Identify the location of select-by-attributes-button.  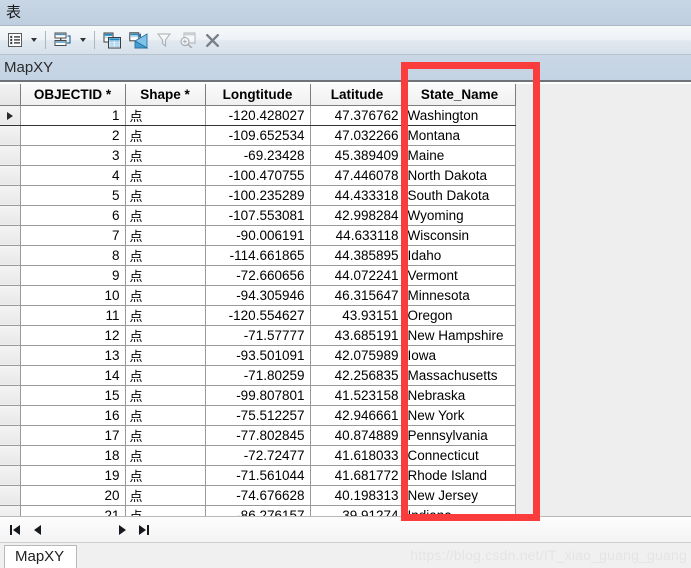
(112, 40).